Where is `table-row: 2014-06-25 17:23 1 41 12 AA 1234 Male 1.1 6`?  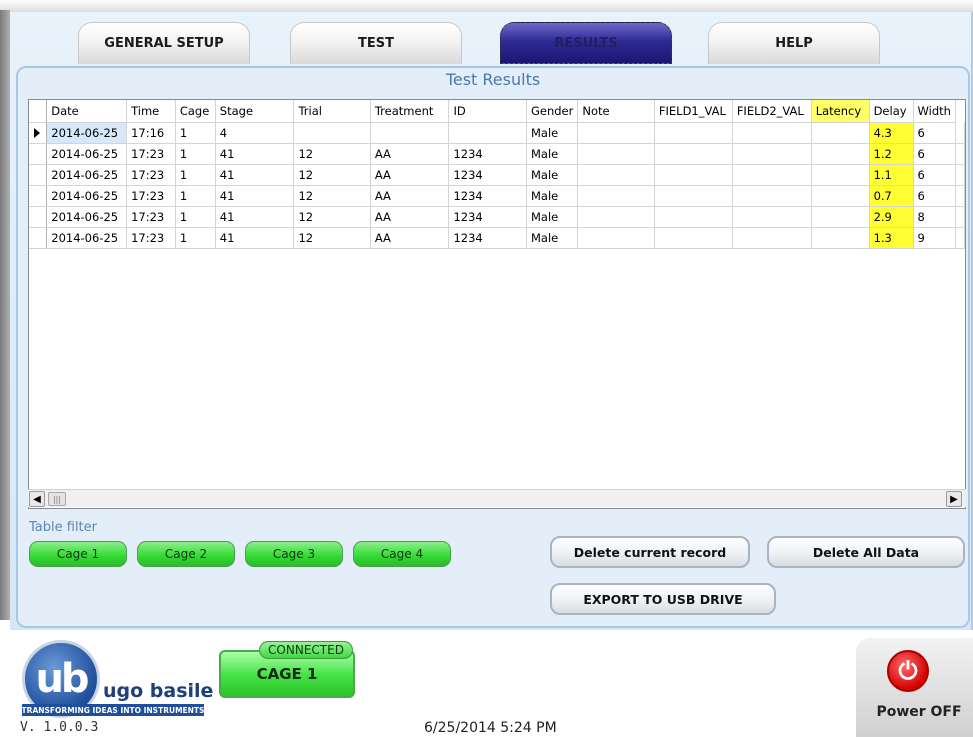 table-row: 2014-06-25 17:23 1 41 12 AA 1234 Male 1.1 6 is located at coordinates (497, 175).